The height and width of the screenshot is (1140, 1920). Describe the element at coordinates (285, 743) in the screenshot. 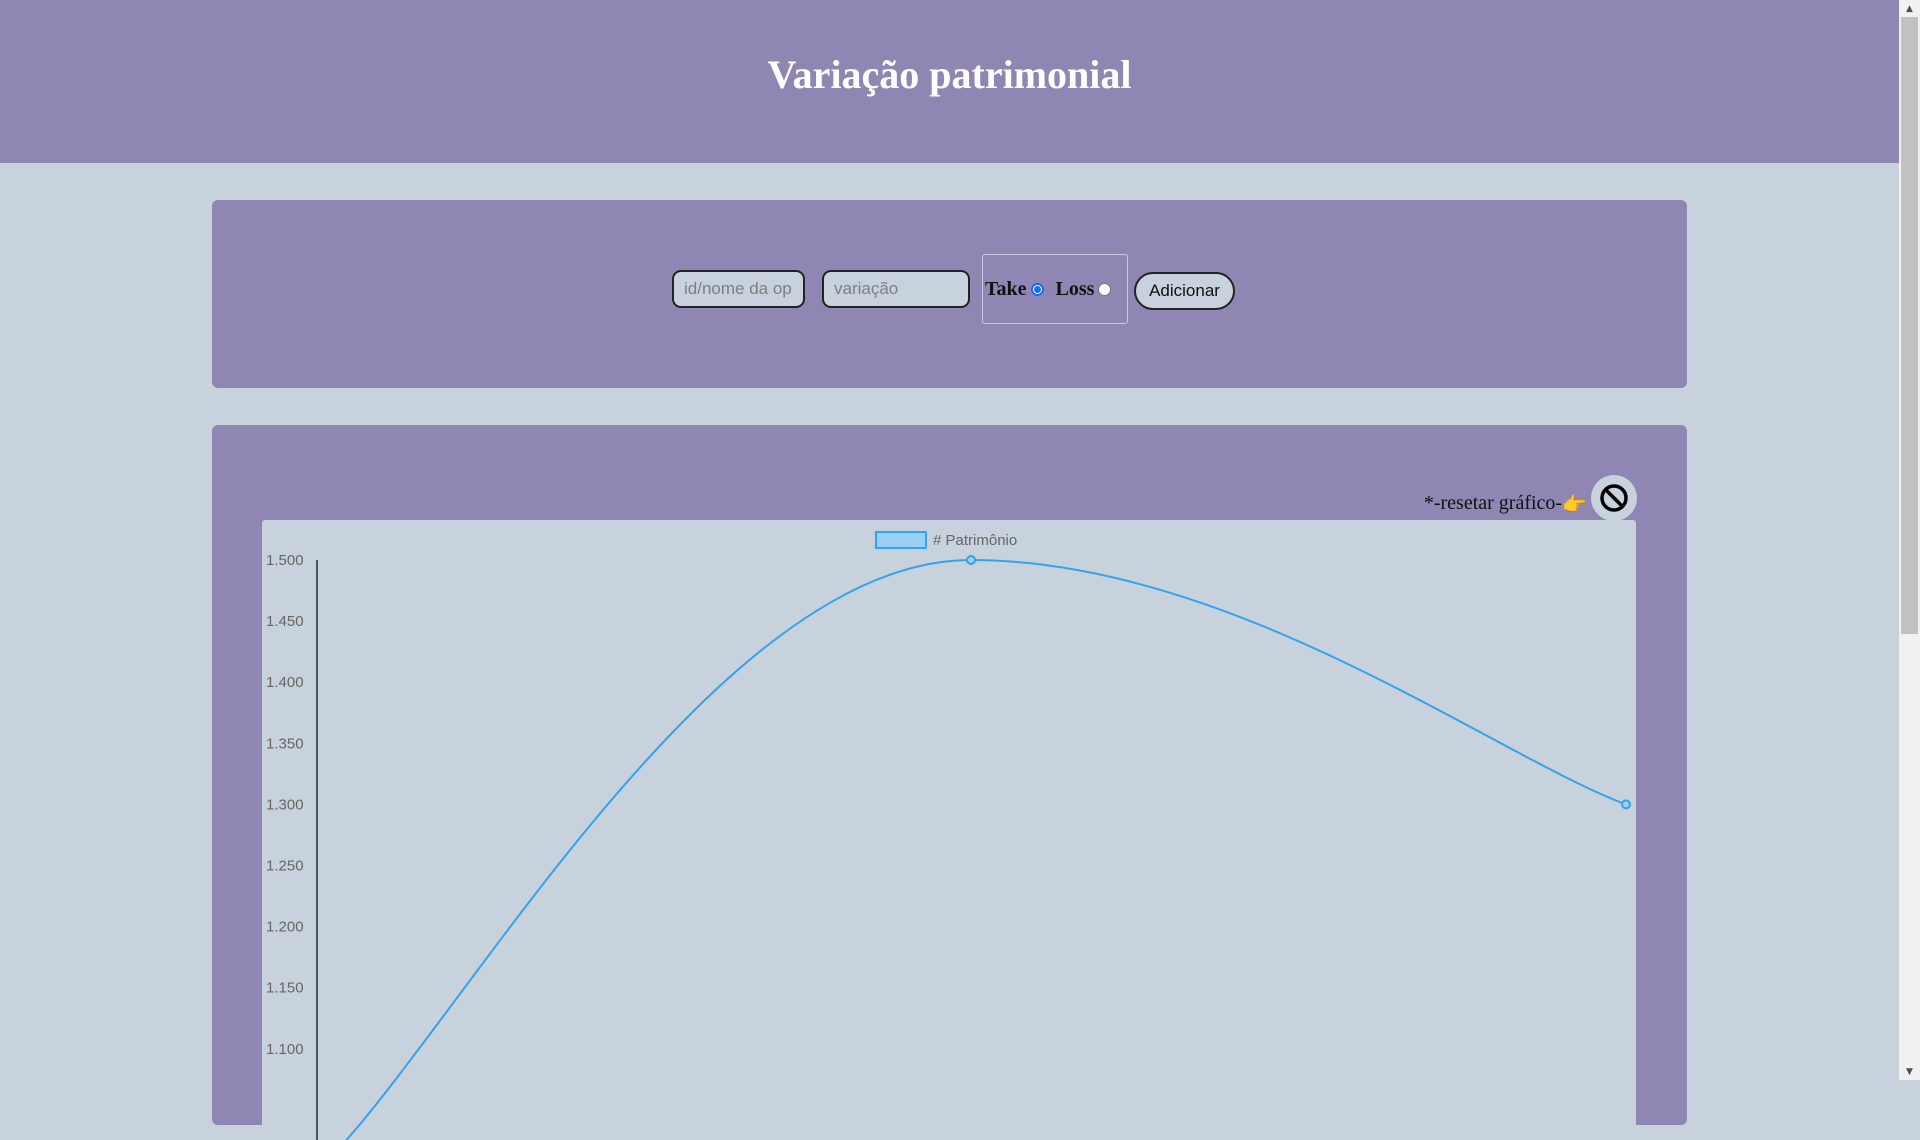

I see `y-tick-label: 1.350` at that location.